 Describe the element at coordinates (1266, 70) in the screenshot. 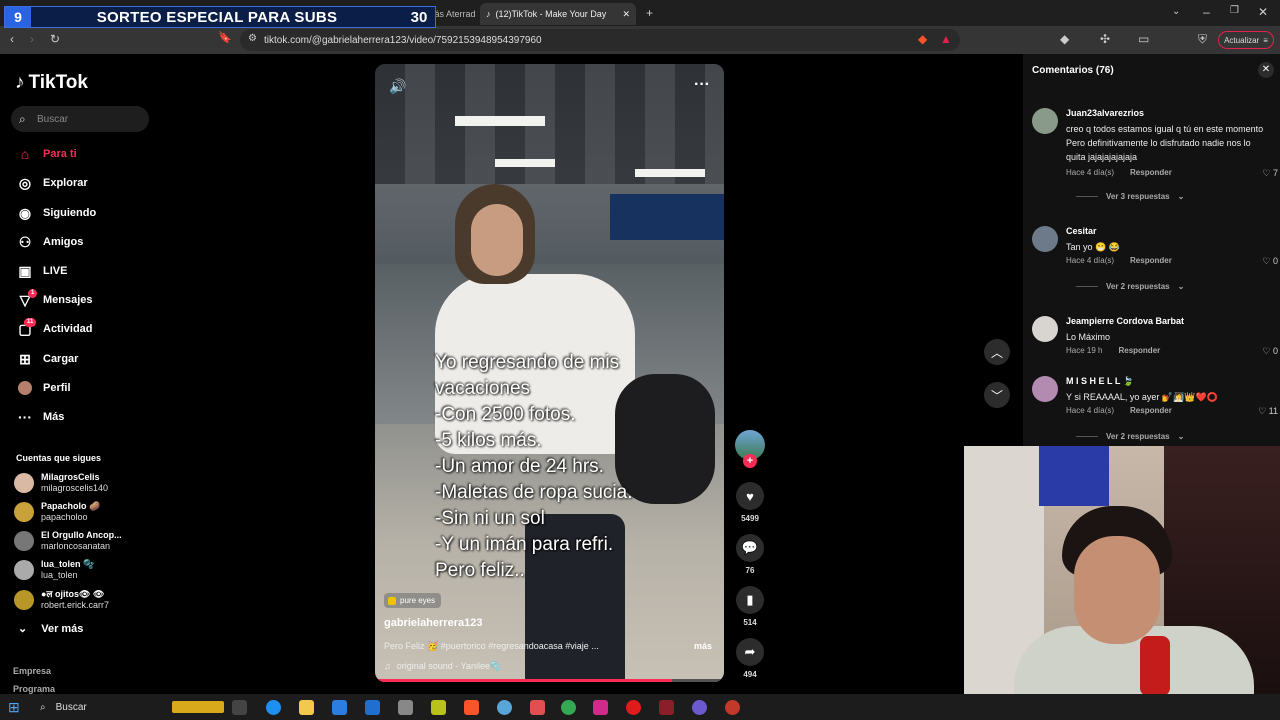

I see `close-icon: ✕` at that location.